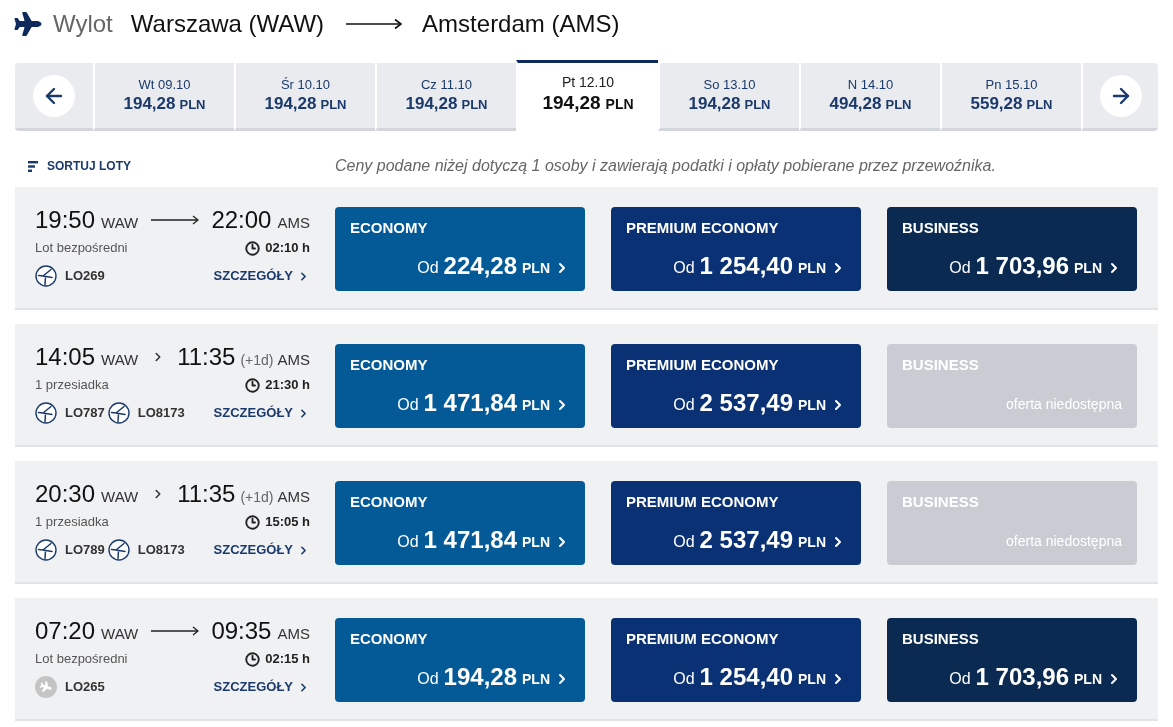 The image size is (1173, 727). I want to click on flight-number: LO787, so click(85, 413).